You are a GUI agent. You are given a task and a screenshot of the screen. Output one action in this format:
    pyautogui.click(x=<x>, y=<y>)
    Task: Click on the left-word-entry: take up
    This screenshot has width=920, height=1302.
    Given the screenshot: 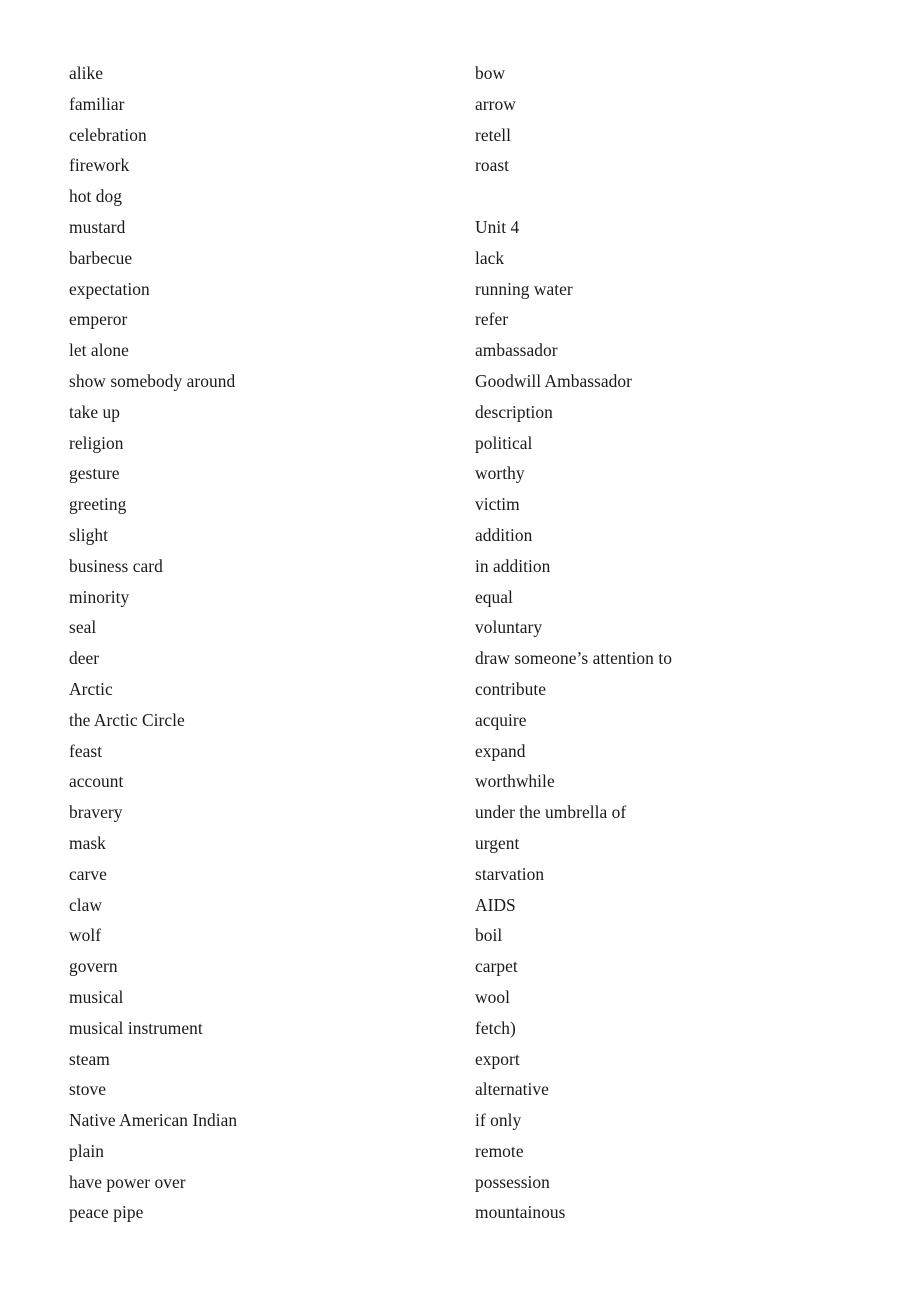 What is the action you would take?
    pyautogui.click(x=95, y=411)
    